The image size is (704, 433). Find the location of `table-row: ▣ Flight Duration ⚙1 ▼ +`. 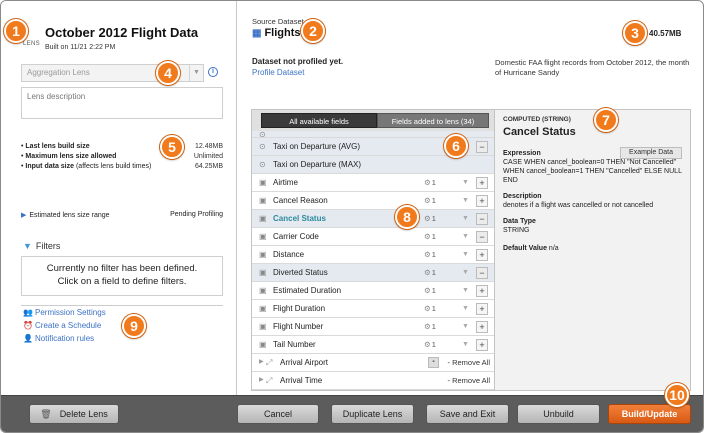

table-row: ▣ Flight Duration ⚙1 ▼ + is located at coordinates (373, 309).